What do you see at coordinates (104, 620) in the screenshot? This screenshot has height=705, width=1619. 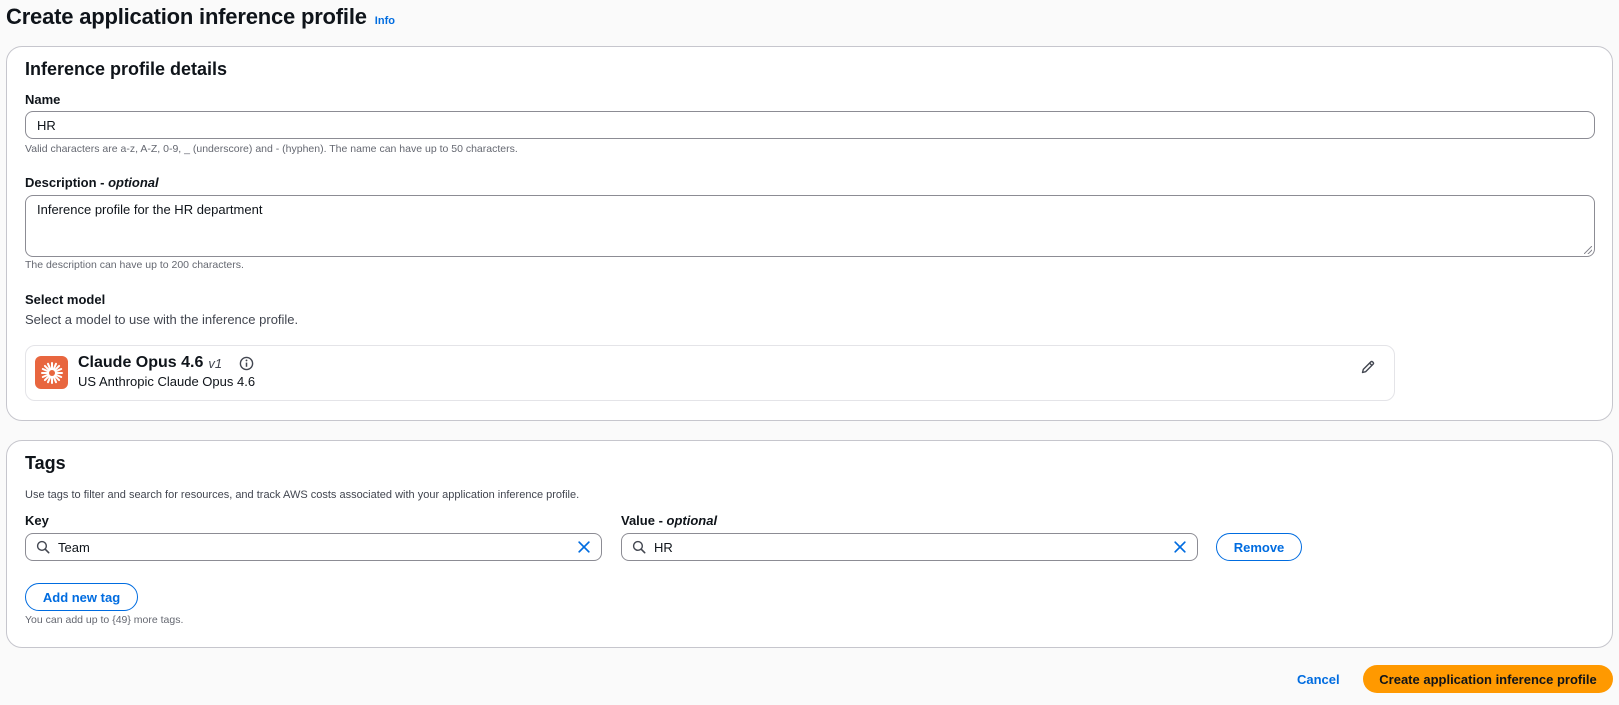 I see `tag-limit-hint: You can add up to {49} more tags.` at bounding box center [104, 620].